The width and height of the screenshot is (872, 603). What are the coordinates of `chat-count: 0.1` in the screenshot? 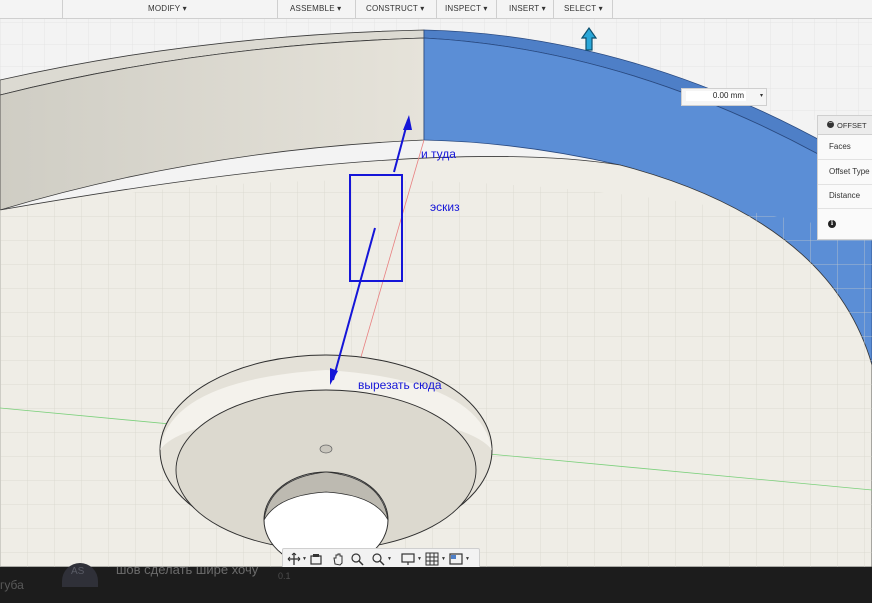 It's located at (284, 576).